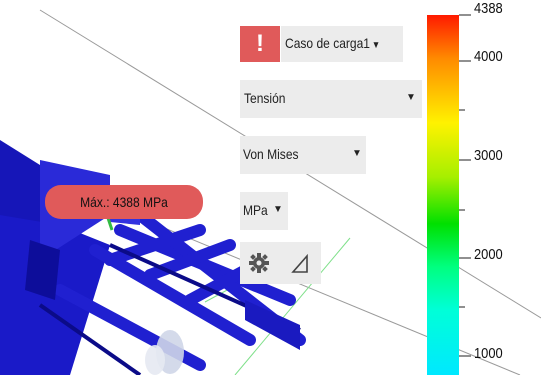  I want to click on unit-label: MPa, so click(255, 210).